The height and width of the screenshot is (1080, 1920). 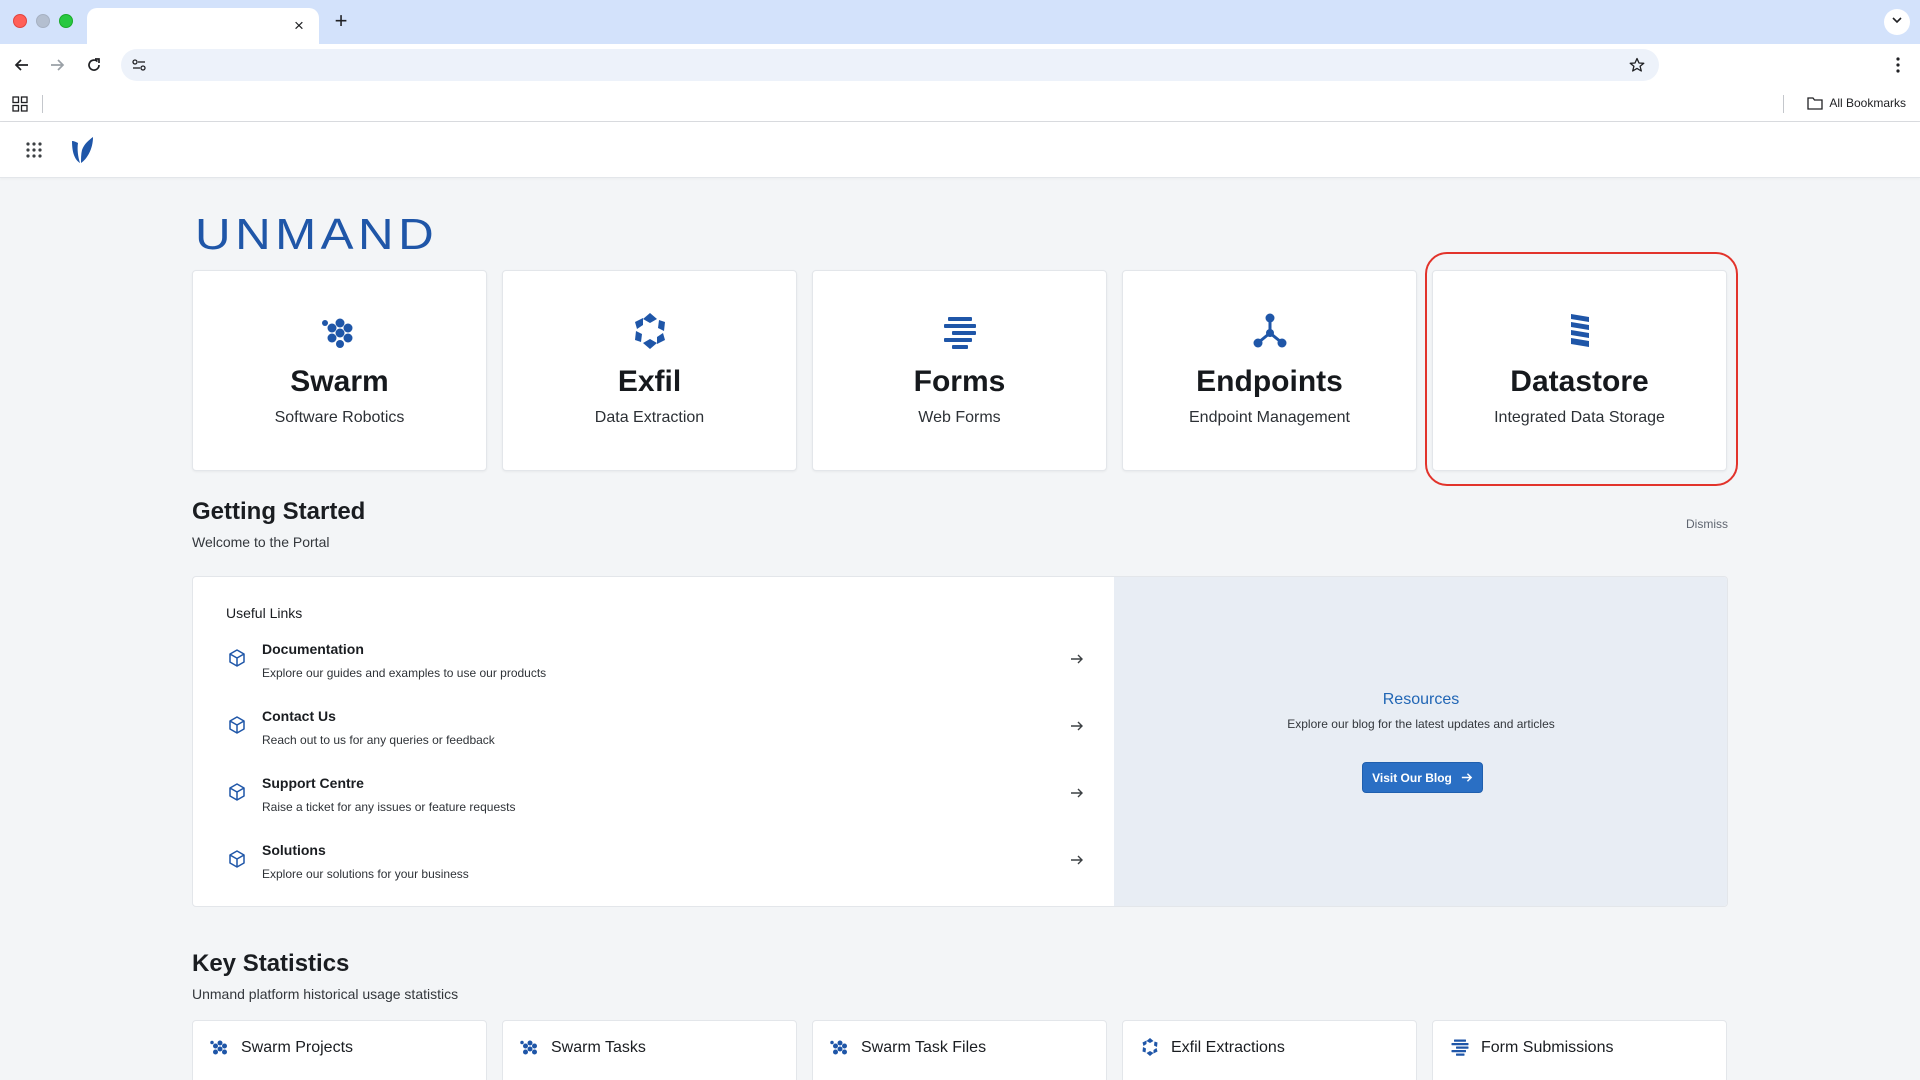 I want to click on browser-menu-button, so click(x=1898, y=65).